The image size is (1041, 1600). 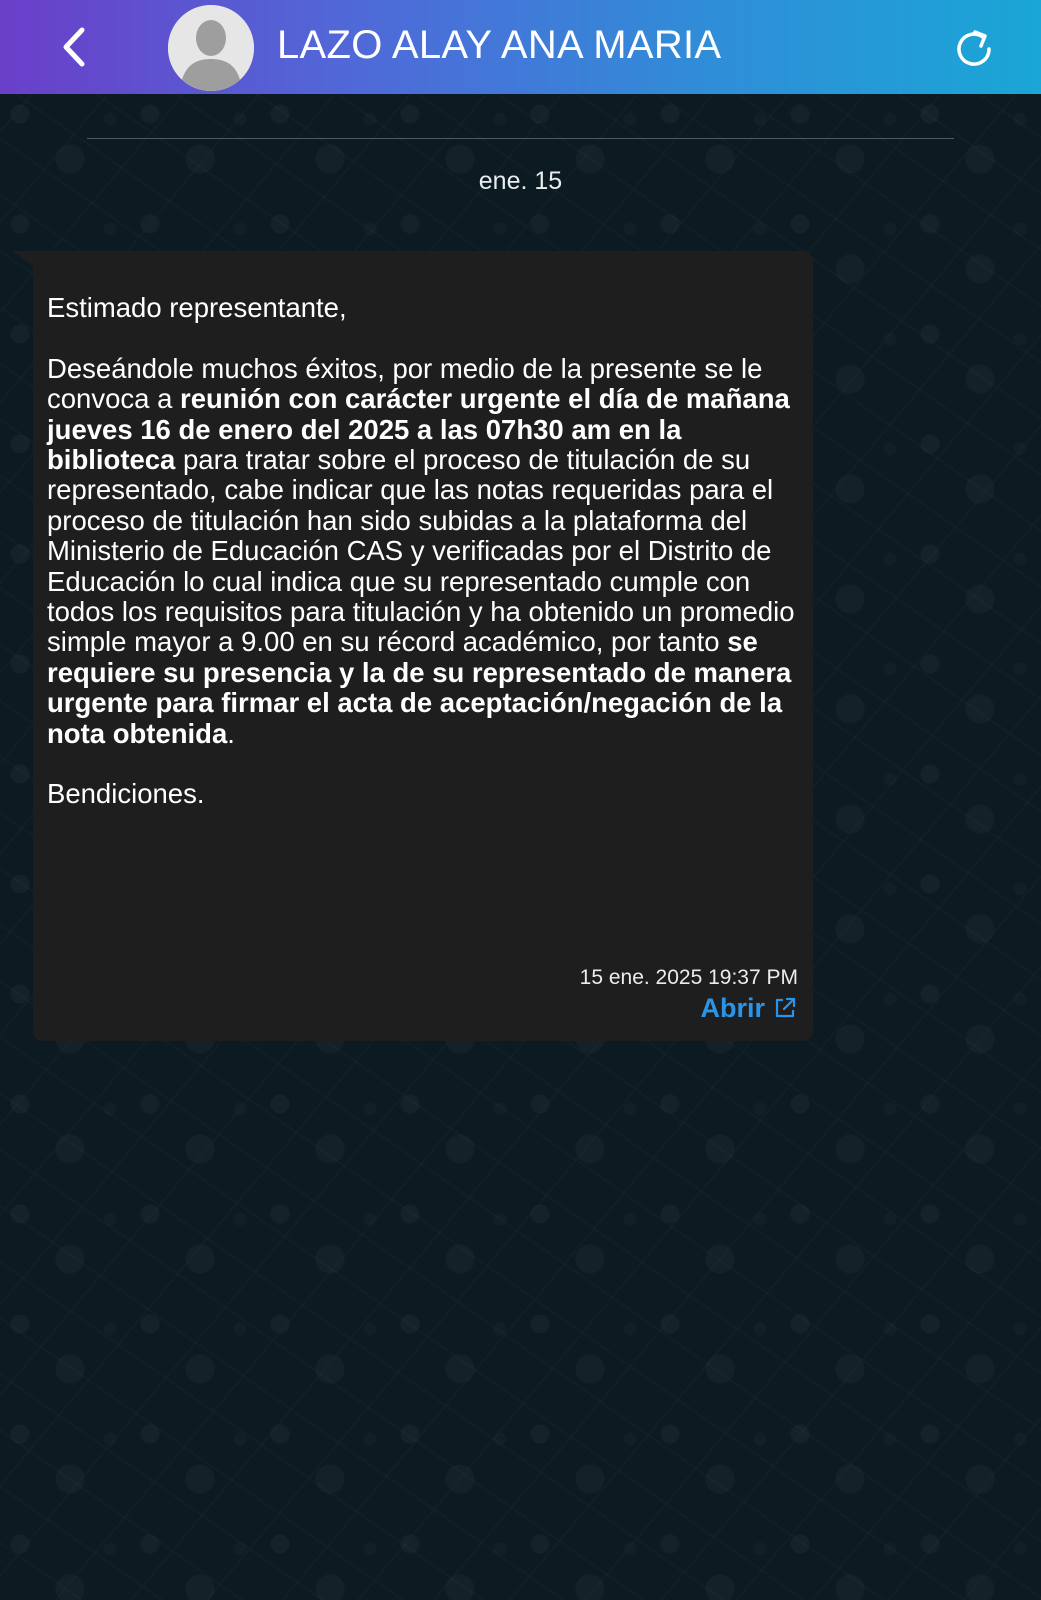 I want to click on chat-header: LAZO ALAY ANA MARIA, so click(x=520, y=47).